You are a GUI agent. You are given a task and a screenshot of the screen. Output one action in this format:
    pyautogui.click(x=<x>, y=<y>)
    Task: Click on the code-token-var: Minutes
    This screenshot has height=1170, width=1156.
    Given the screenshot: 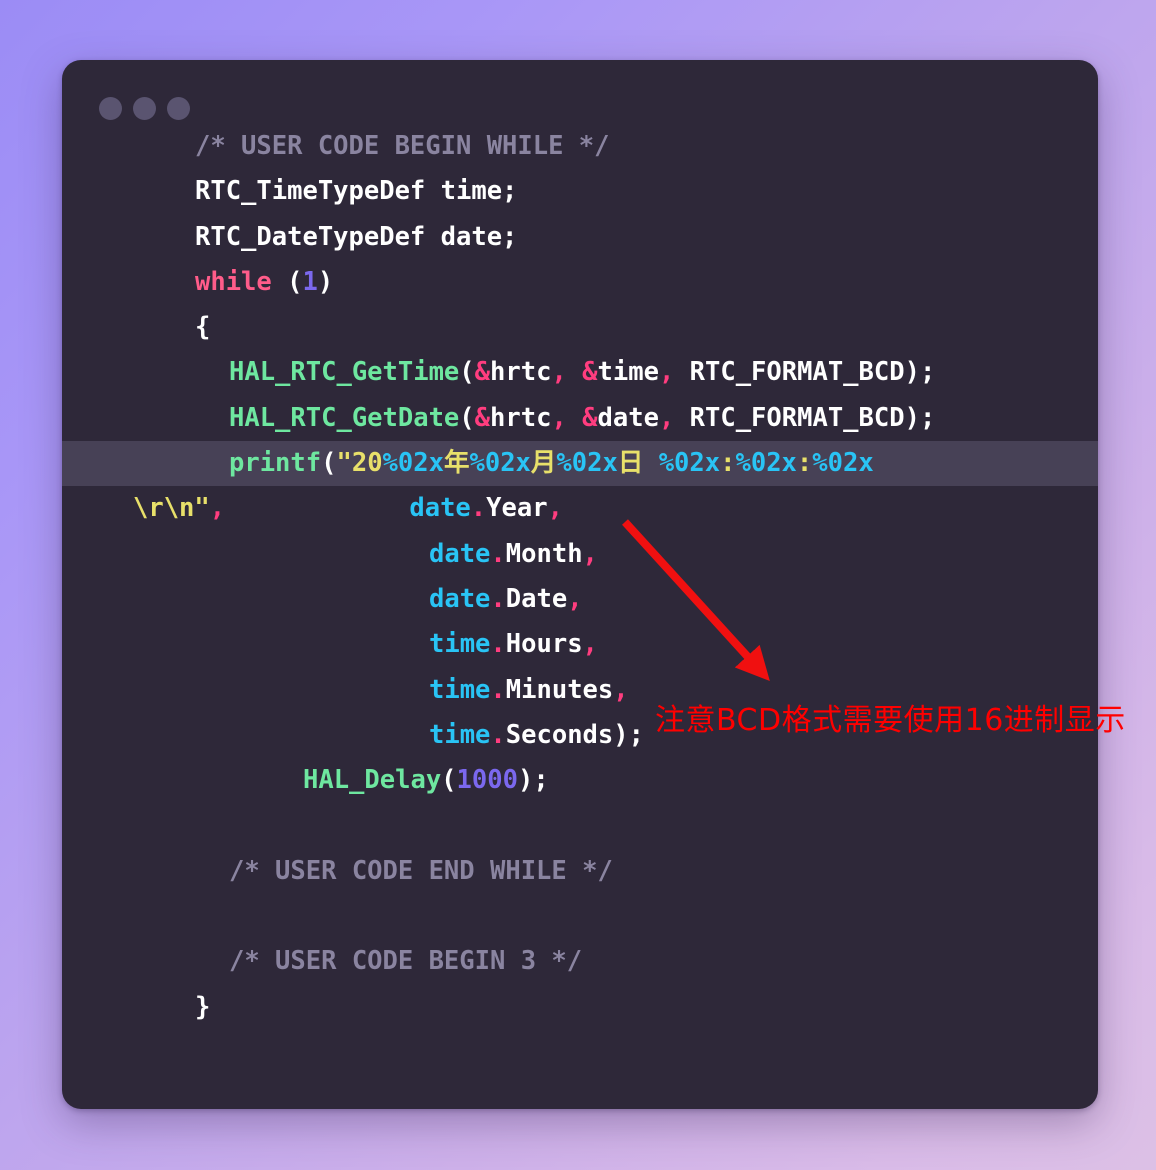 What is the action you would take?
    pyautogui.click(x=559, y=689)
    